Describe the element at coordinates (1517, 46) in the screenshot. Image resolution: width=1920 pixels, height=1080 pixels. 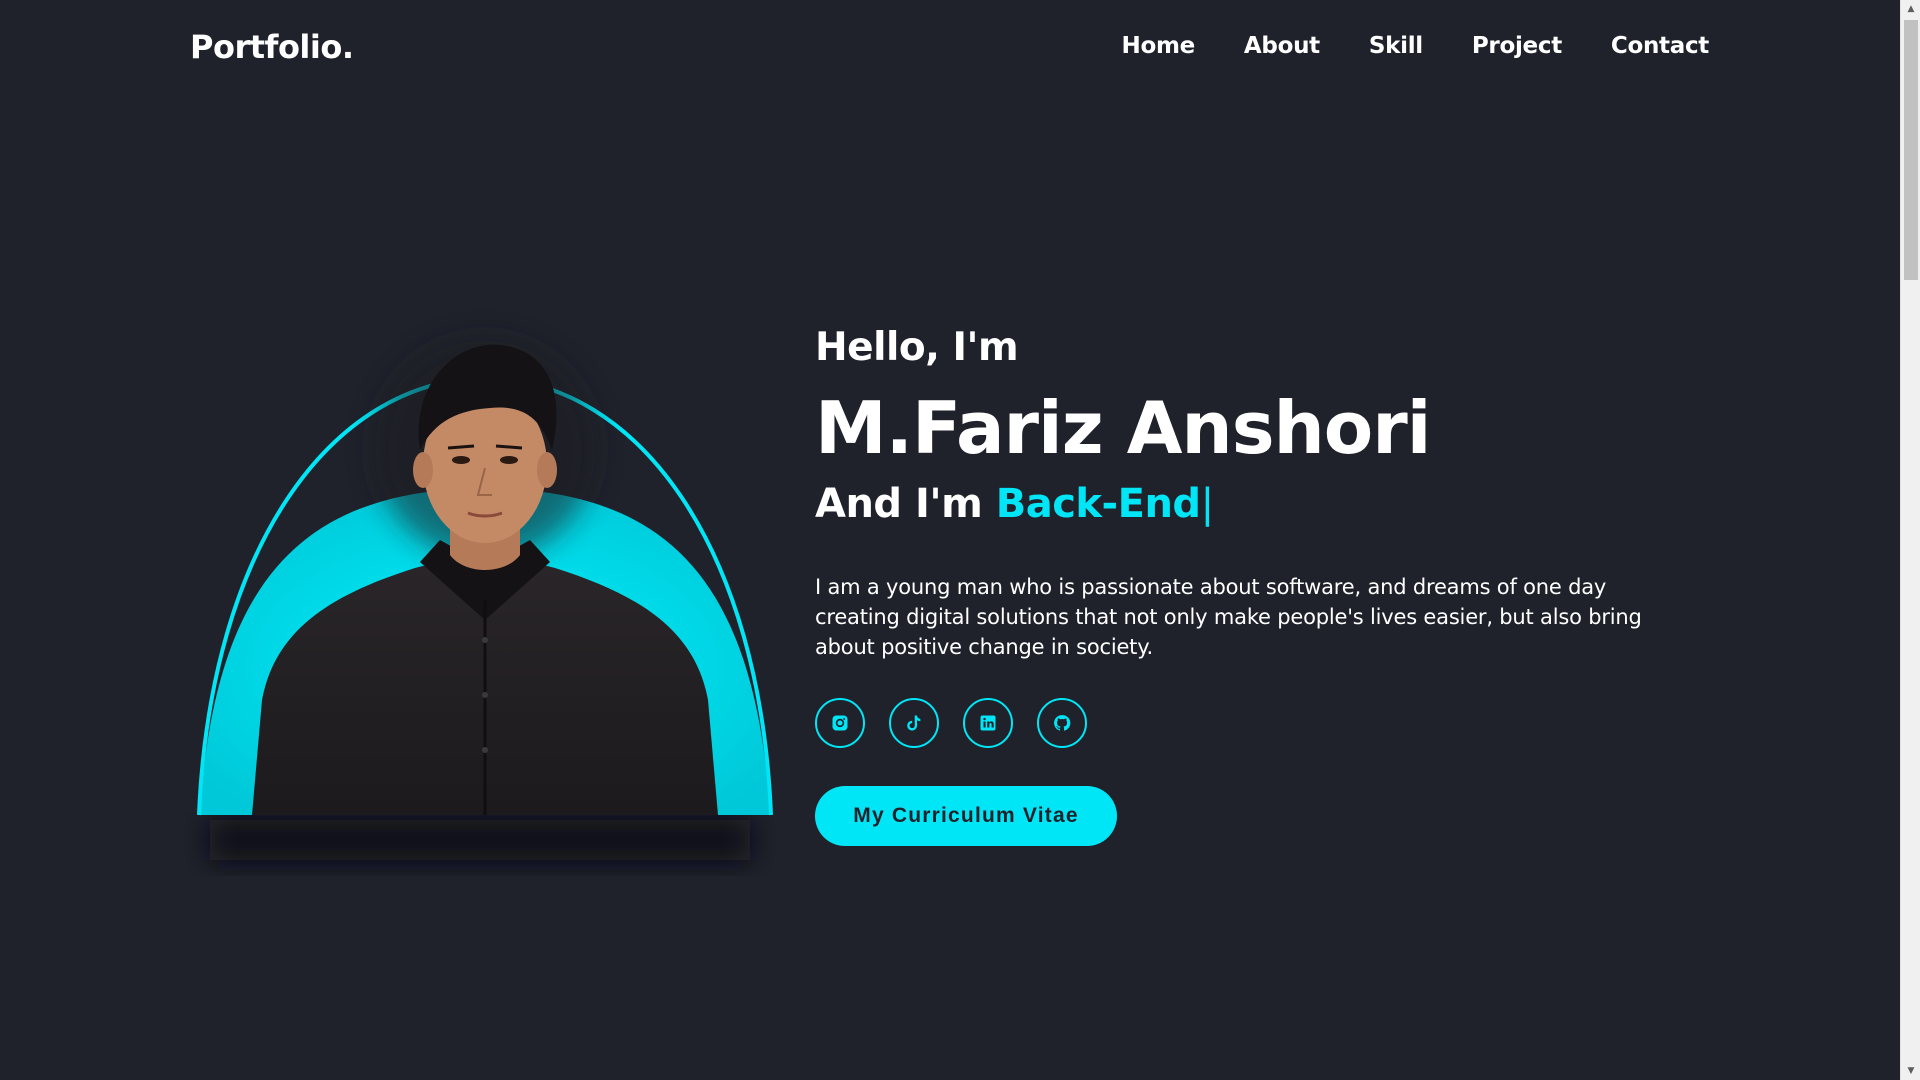
I see `nav-project: Project` at that location.